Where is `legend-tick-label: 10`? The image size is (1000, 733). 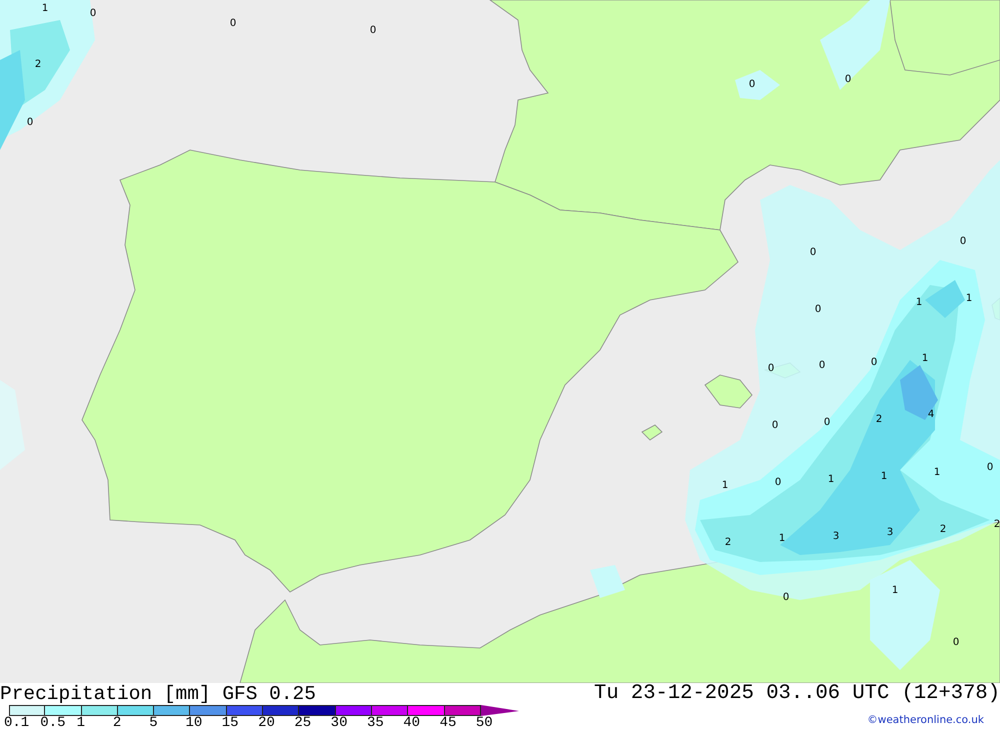 legend-tick-label: 10 is located at coordinates (193, 723).